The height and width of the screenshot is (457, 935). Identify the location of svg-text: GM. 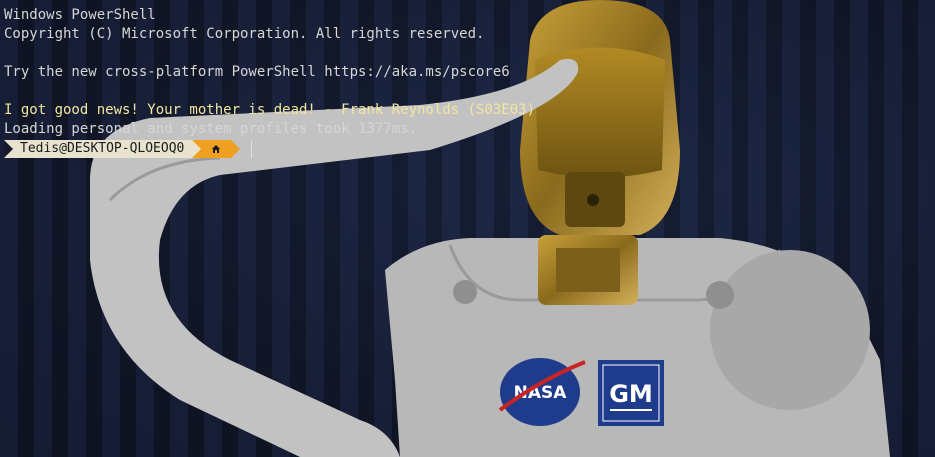
(631, 394).